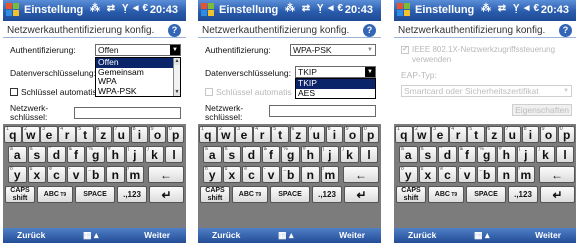  I want to click on next-softkey: Weiter, so click(352, 235).